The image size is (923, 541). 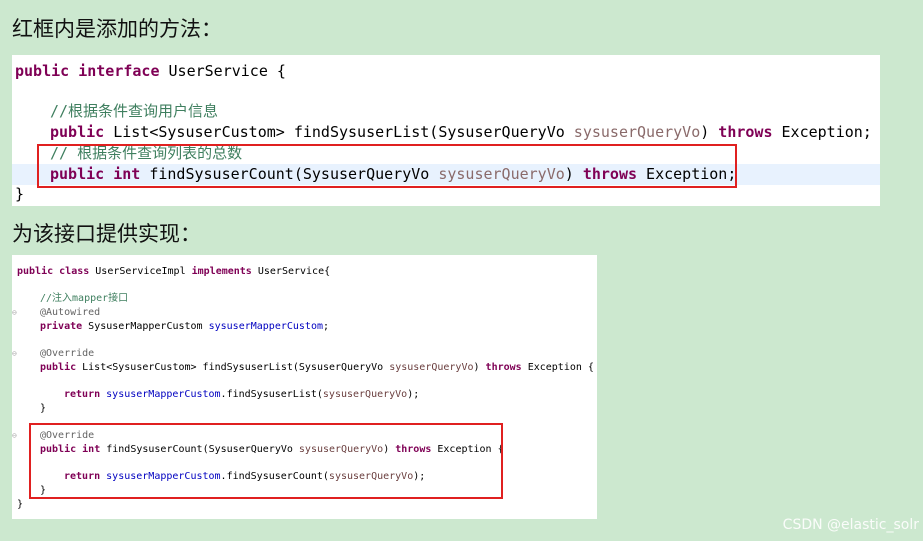 What do you see at coordinates (266, 461) in the screenshot?
I see `added-impl-highlight-box` at bounding box center [266, 461].